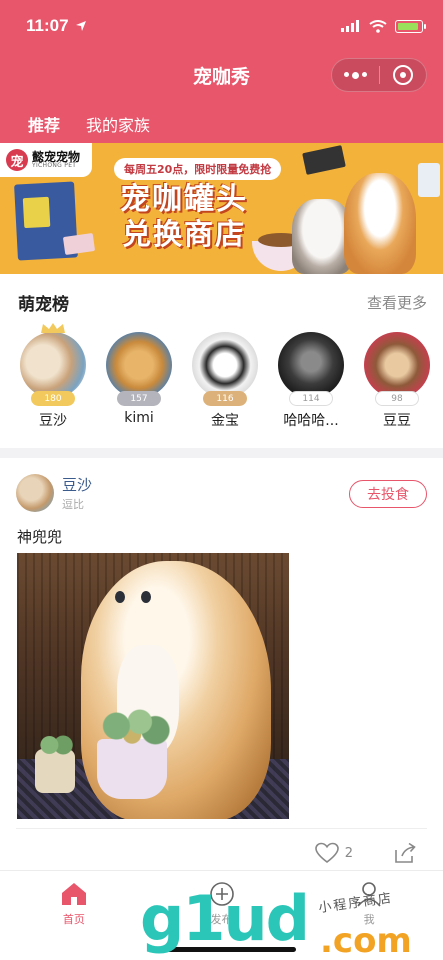 Image resolution: width=443 pixels, height=960 pixels. I want to click on close-ring-icon, so click(402, 75).